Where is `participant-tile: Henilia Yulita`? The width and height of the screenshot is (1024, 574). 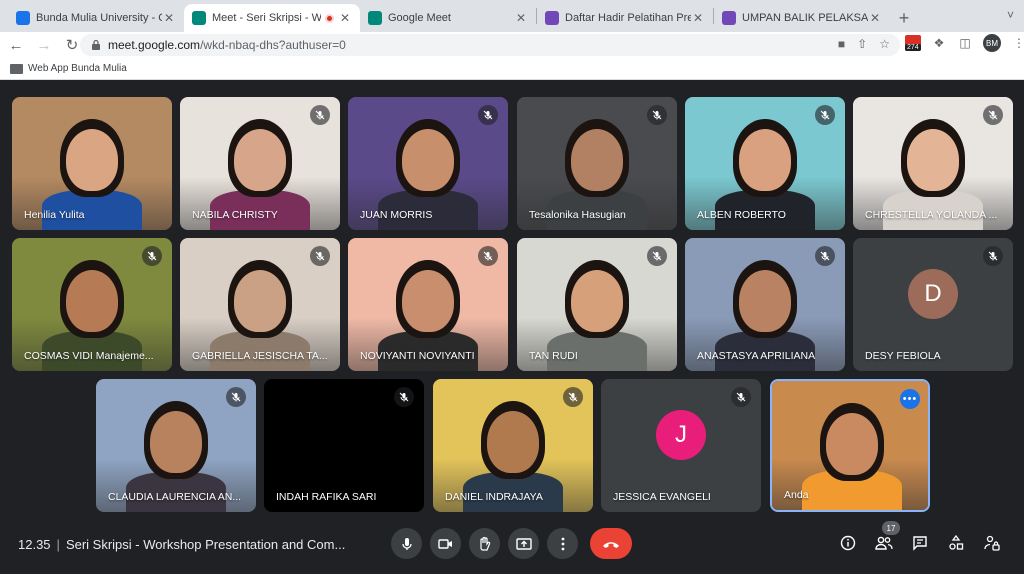 participant-tile: Henilia Yulita is located at coordinates (92, 163).